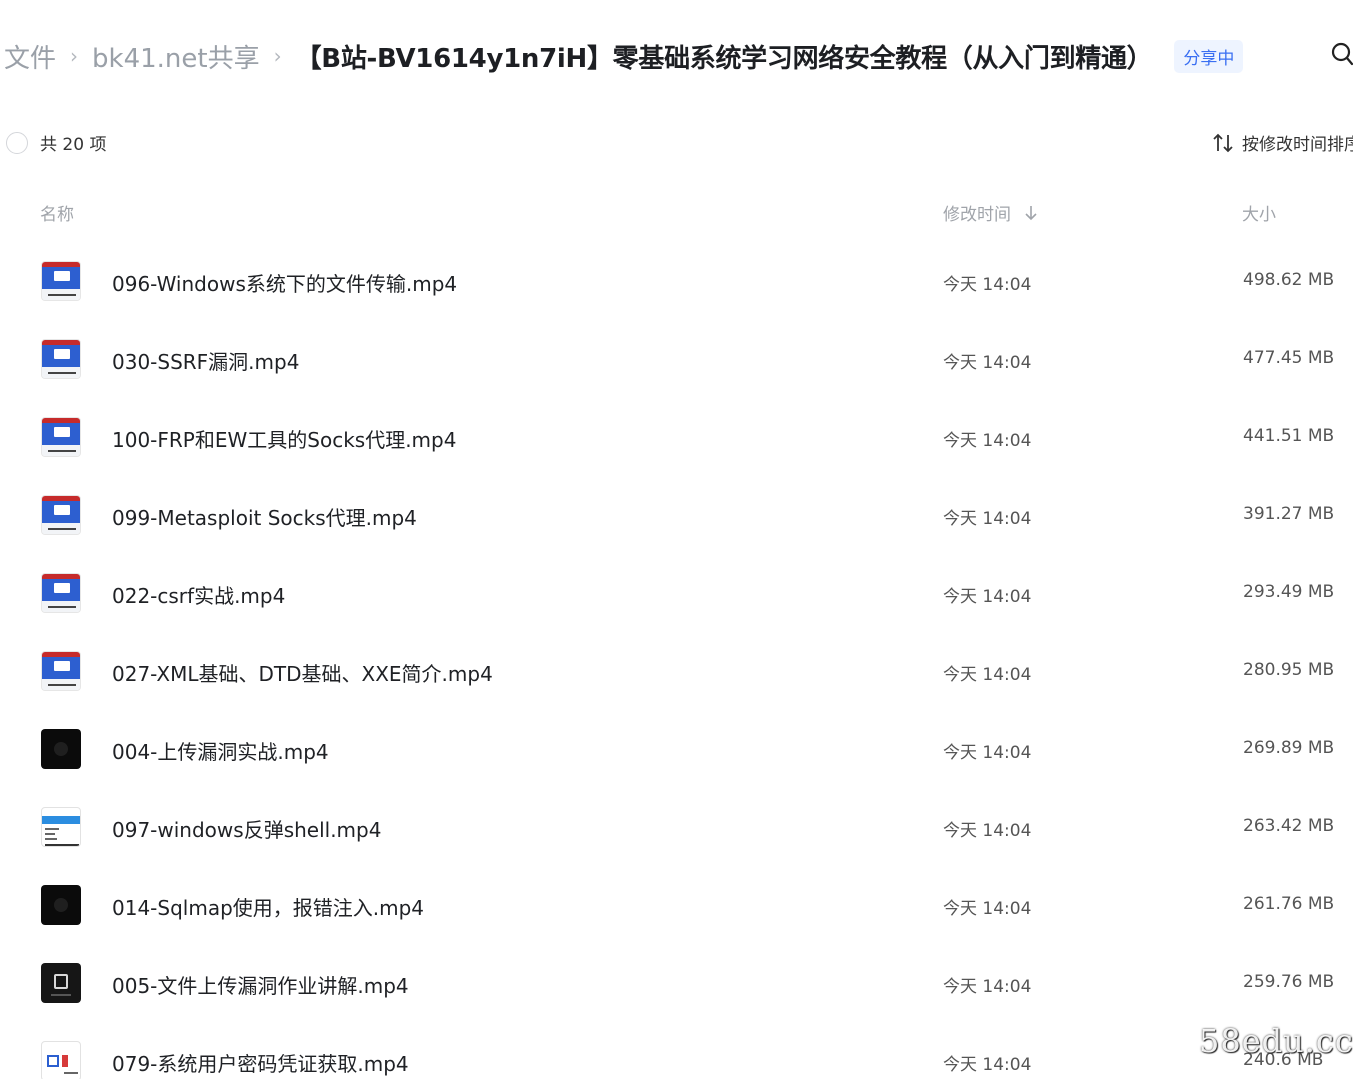 This screenshot has height=1079, width=1353. Describe the element at coordinates (260, 1062) in the screenshot. I see `file-name: 079-系统用户密码凭证获取.mp4` at that location.